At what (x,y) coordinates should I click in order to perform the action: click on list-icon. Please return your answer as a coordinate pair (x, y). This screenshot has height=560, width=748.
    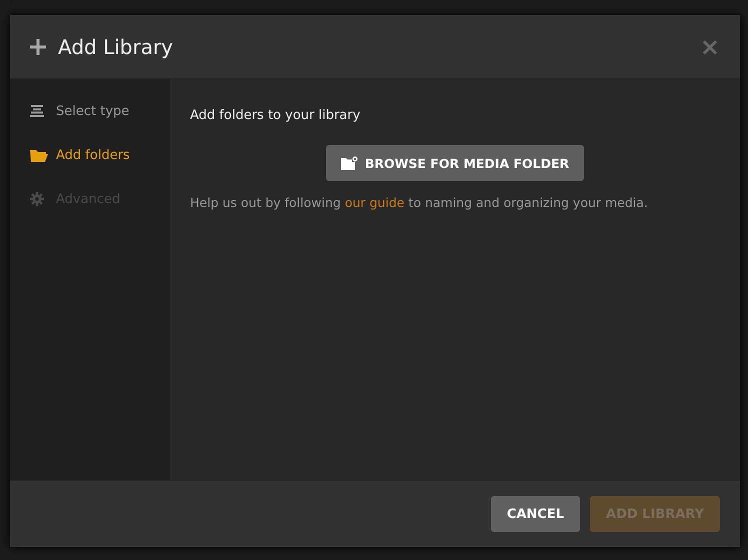
    Looking at the image, I should click on (37, 111).